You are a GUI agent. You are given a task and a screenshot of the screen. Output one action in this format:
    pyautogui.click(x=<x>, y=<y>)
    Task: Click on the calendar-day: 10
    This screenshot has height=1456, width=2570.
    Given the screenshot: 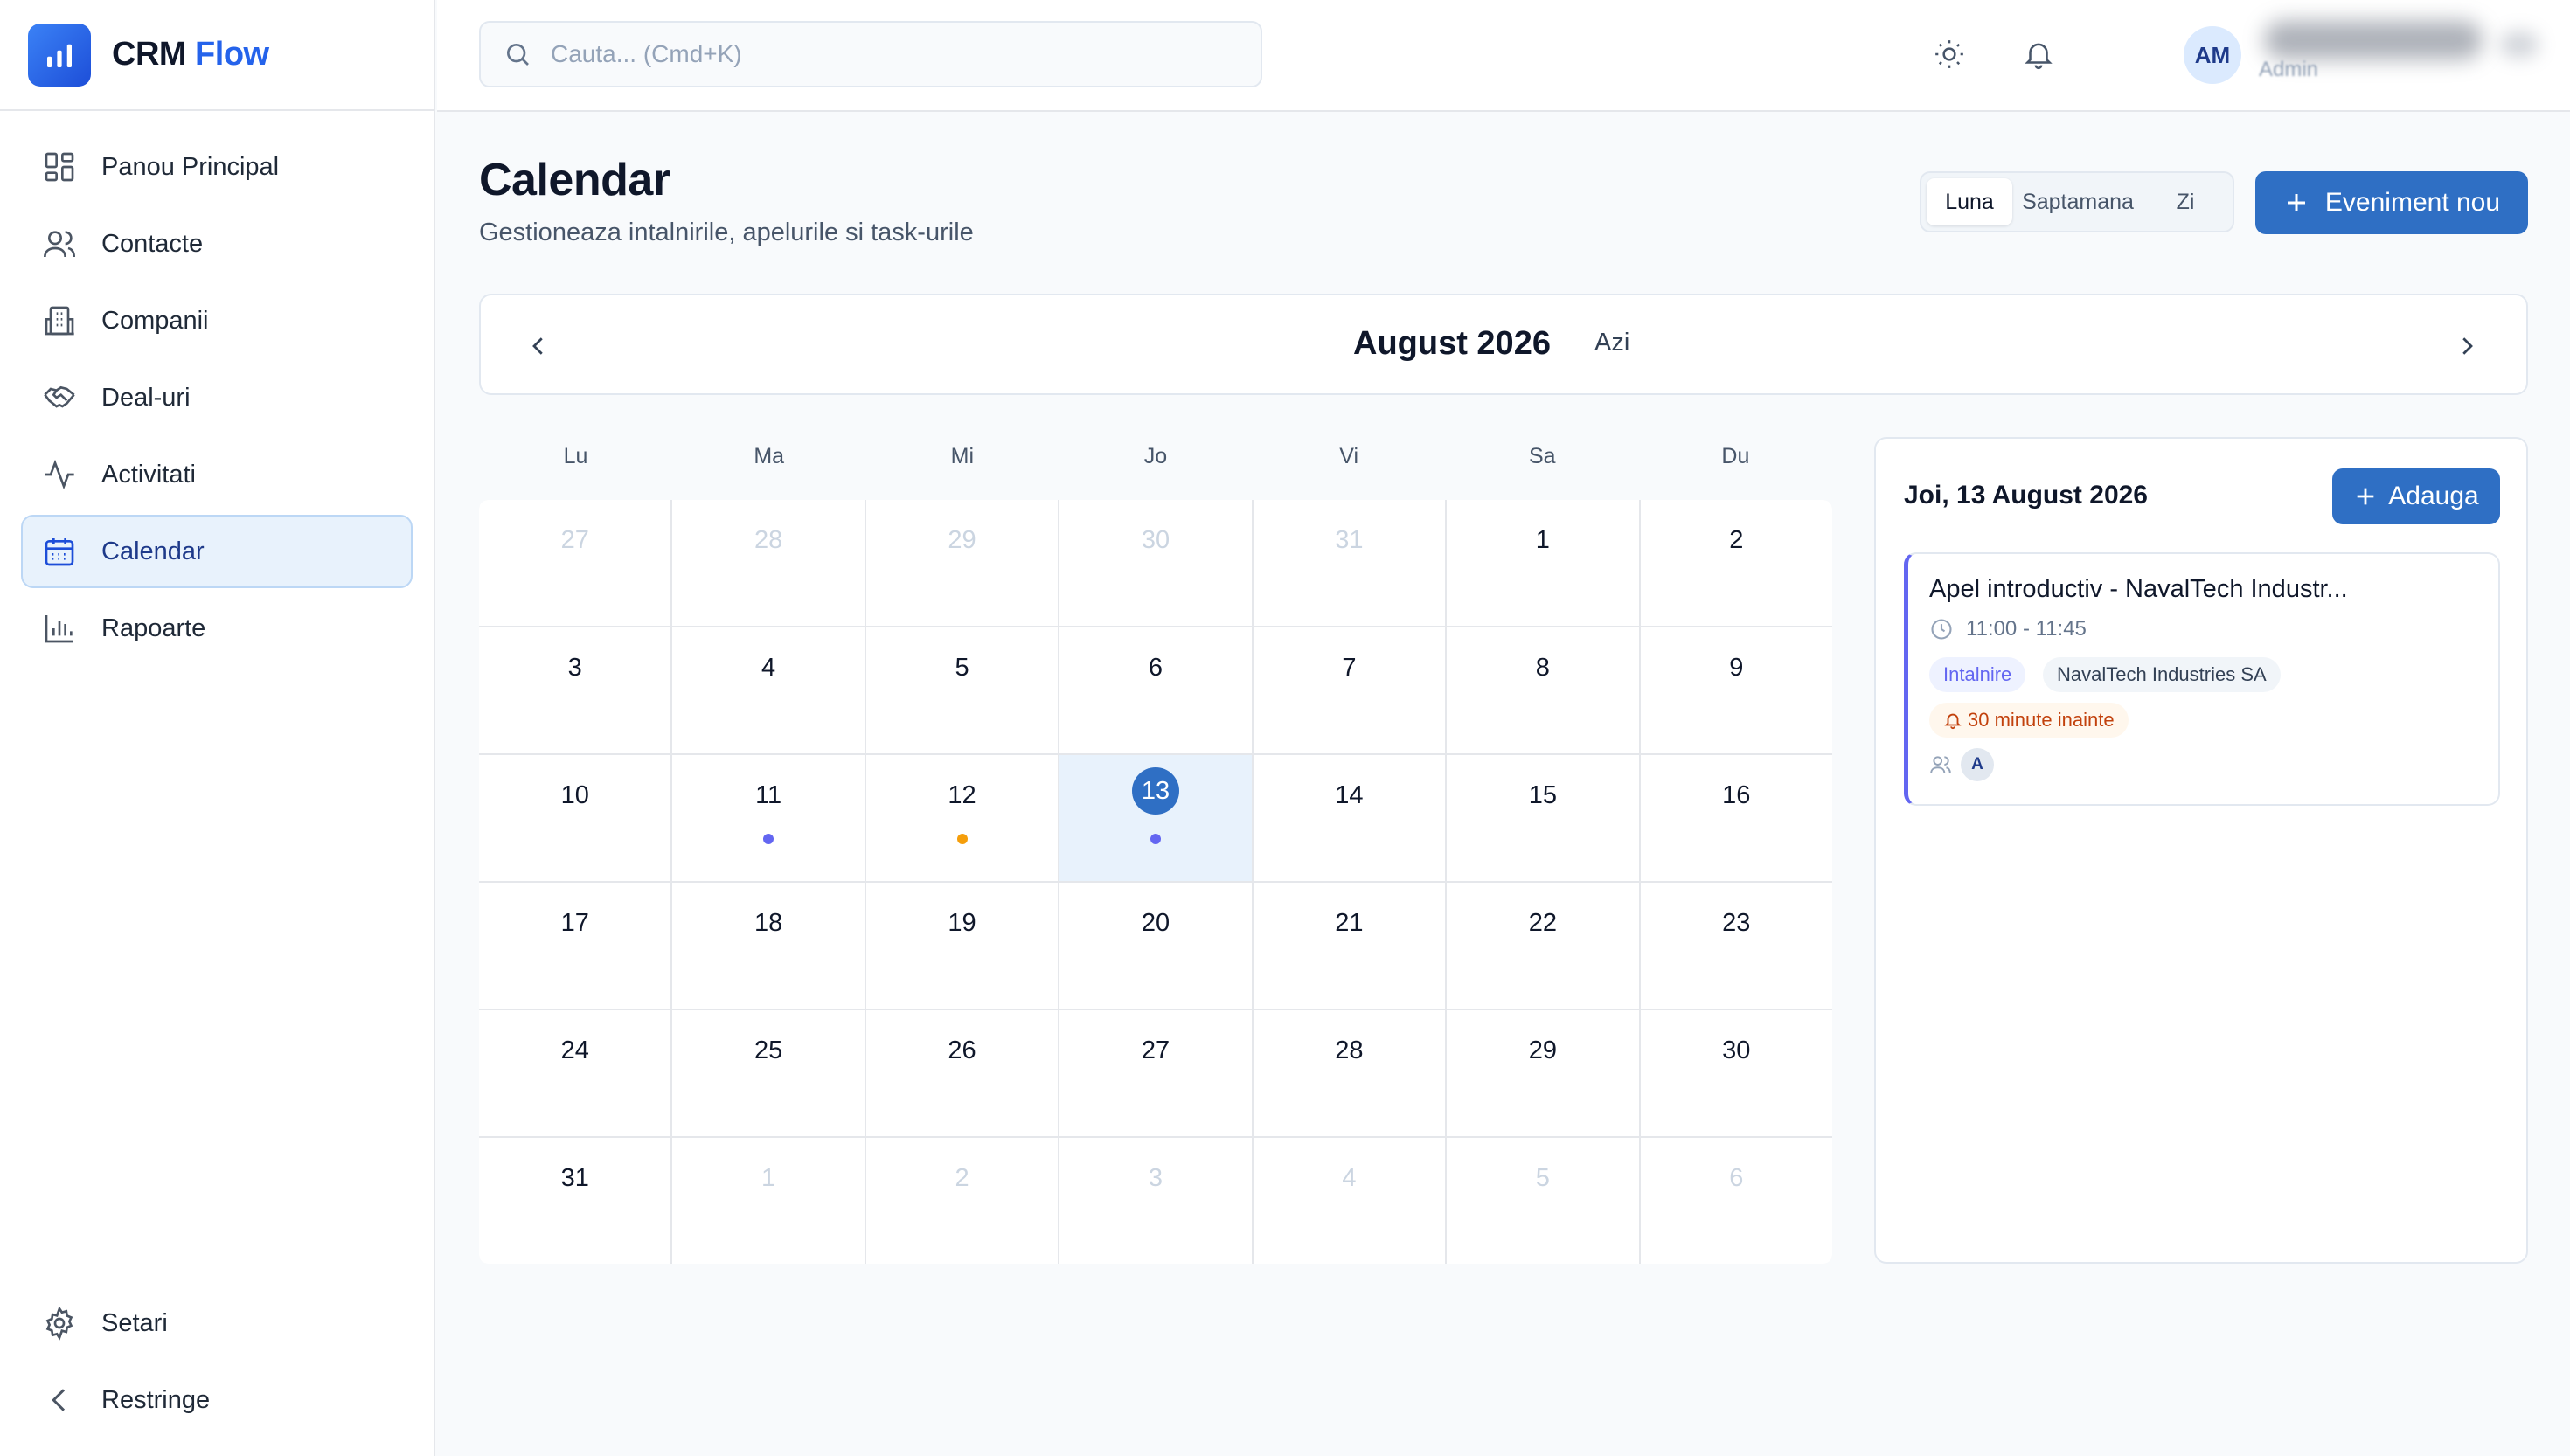 What is the action you would take?
    pyautogui.click(x=575, y=818)
    